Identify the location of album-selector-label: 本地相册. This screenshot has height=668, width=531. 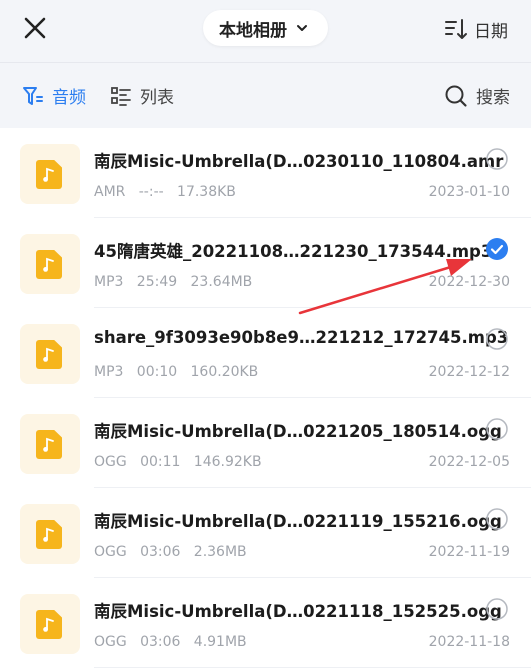
(253, 30).